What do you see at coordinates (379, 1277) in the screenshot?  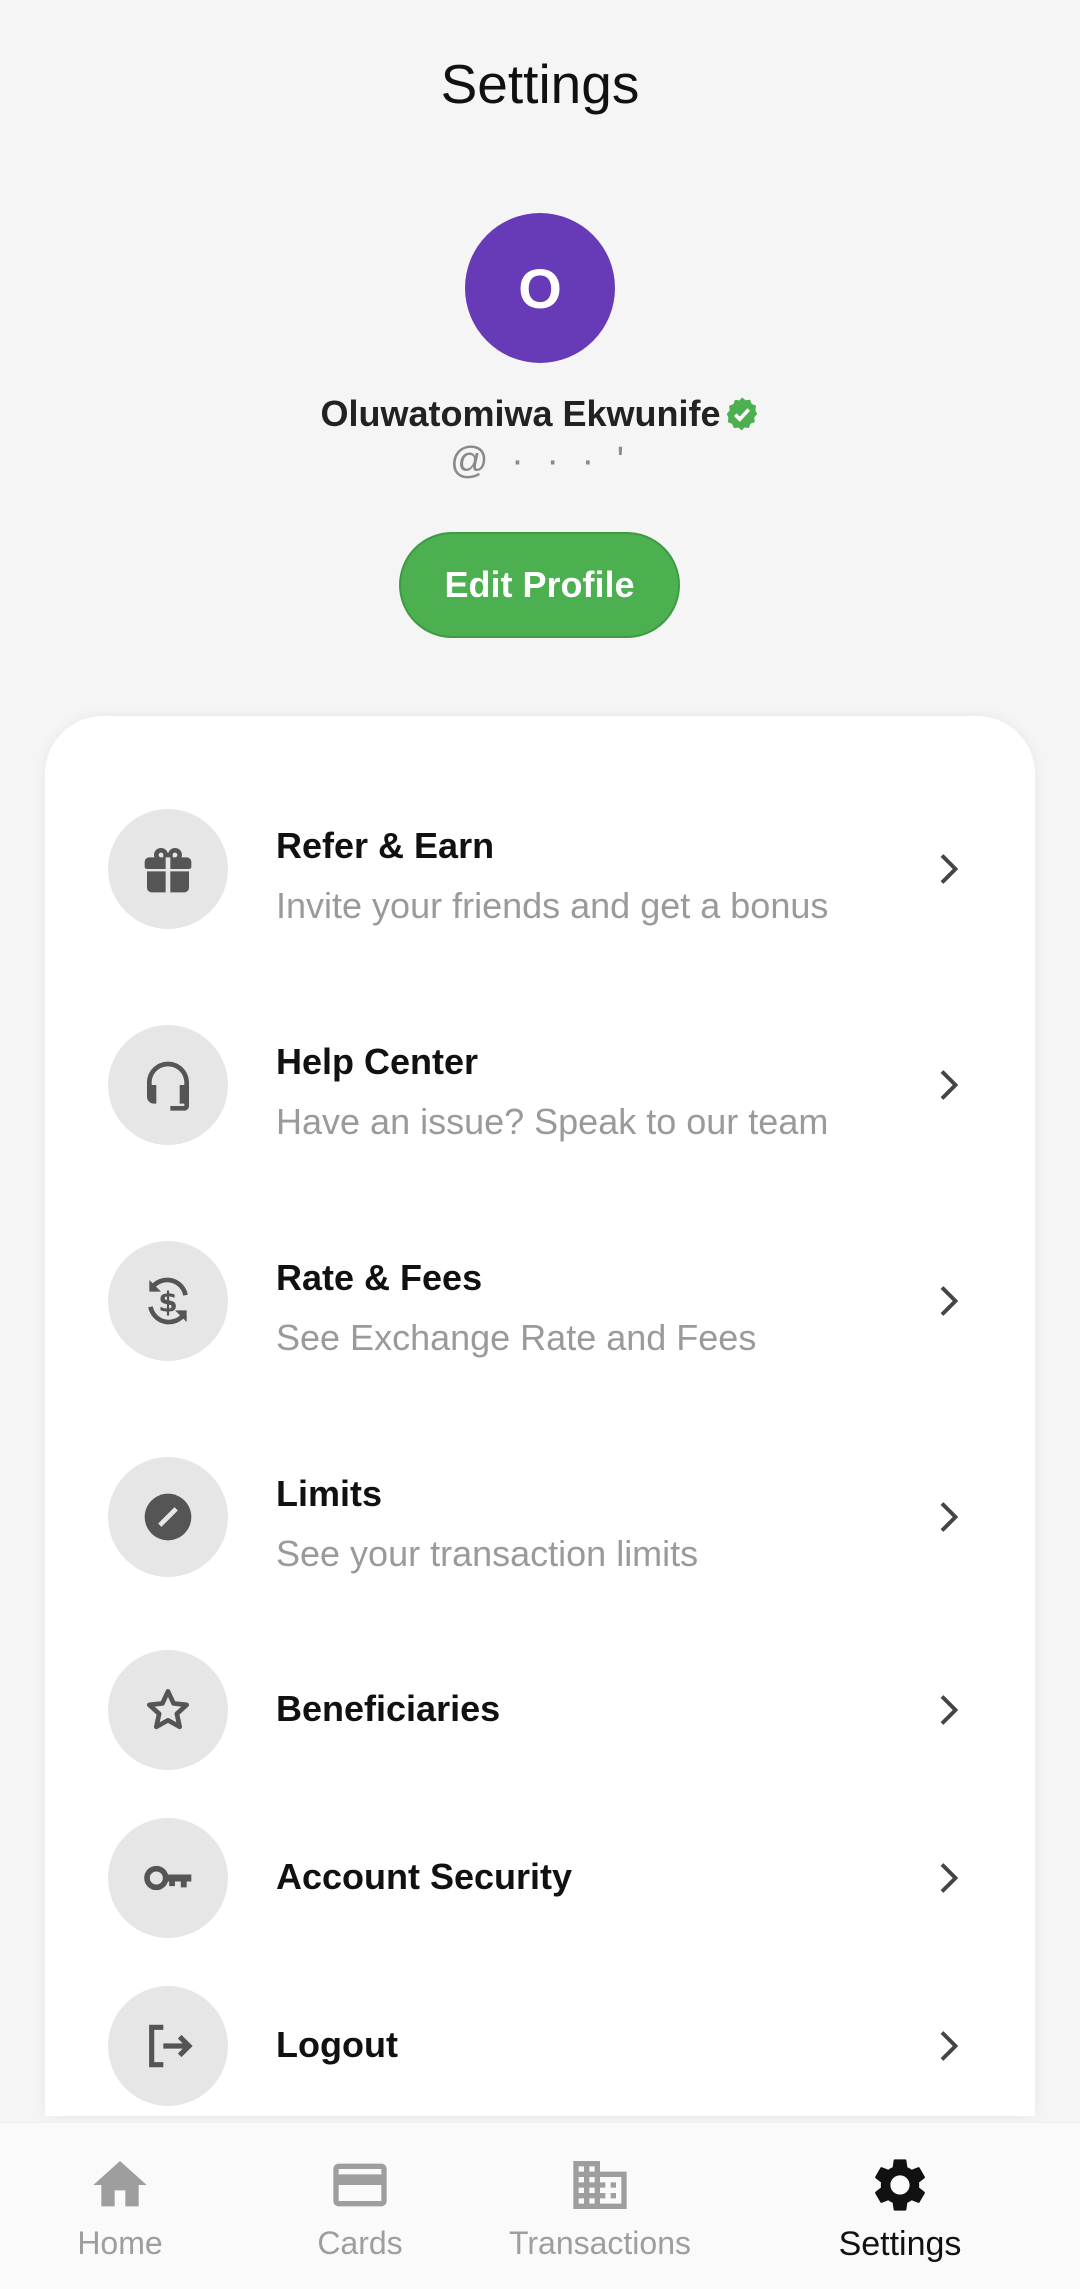 I see `menu-item-title: Rate & Fees` at bounding box center [379, 1277].